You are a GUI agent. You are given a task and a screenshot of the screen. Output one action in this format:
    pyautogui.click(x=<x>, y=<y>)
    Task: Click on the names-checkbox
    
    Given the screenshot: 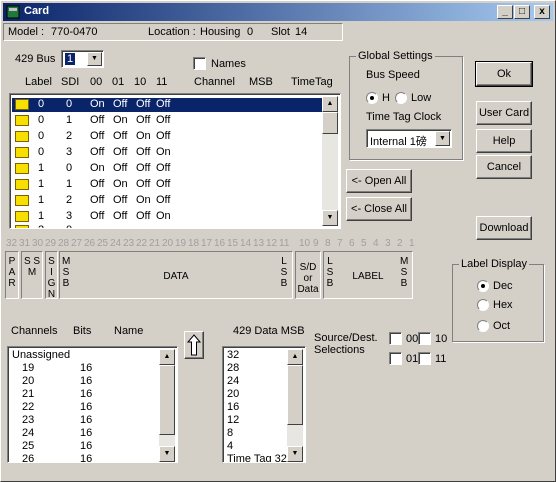 What is the action you would take?
    pyautogui.click(x=199, y=63)
    